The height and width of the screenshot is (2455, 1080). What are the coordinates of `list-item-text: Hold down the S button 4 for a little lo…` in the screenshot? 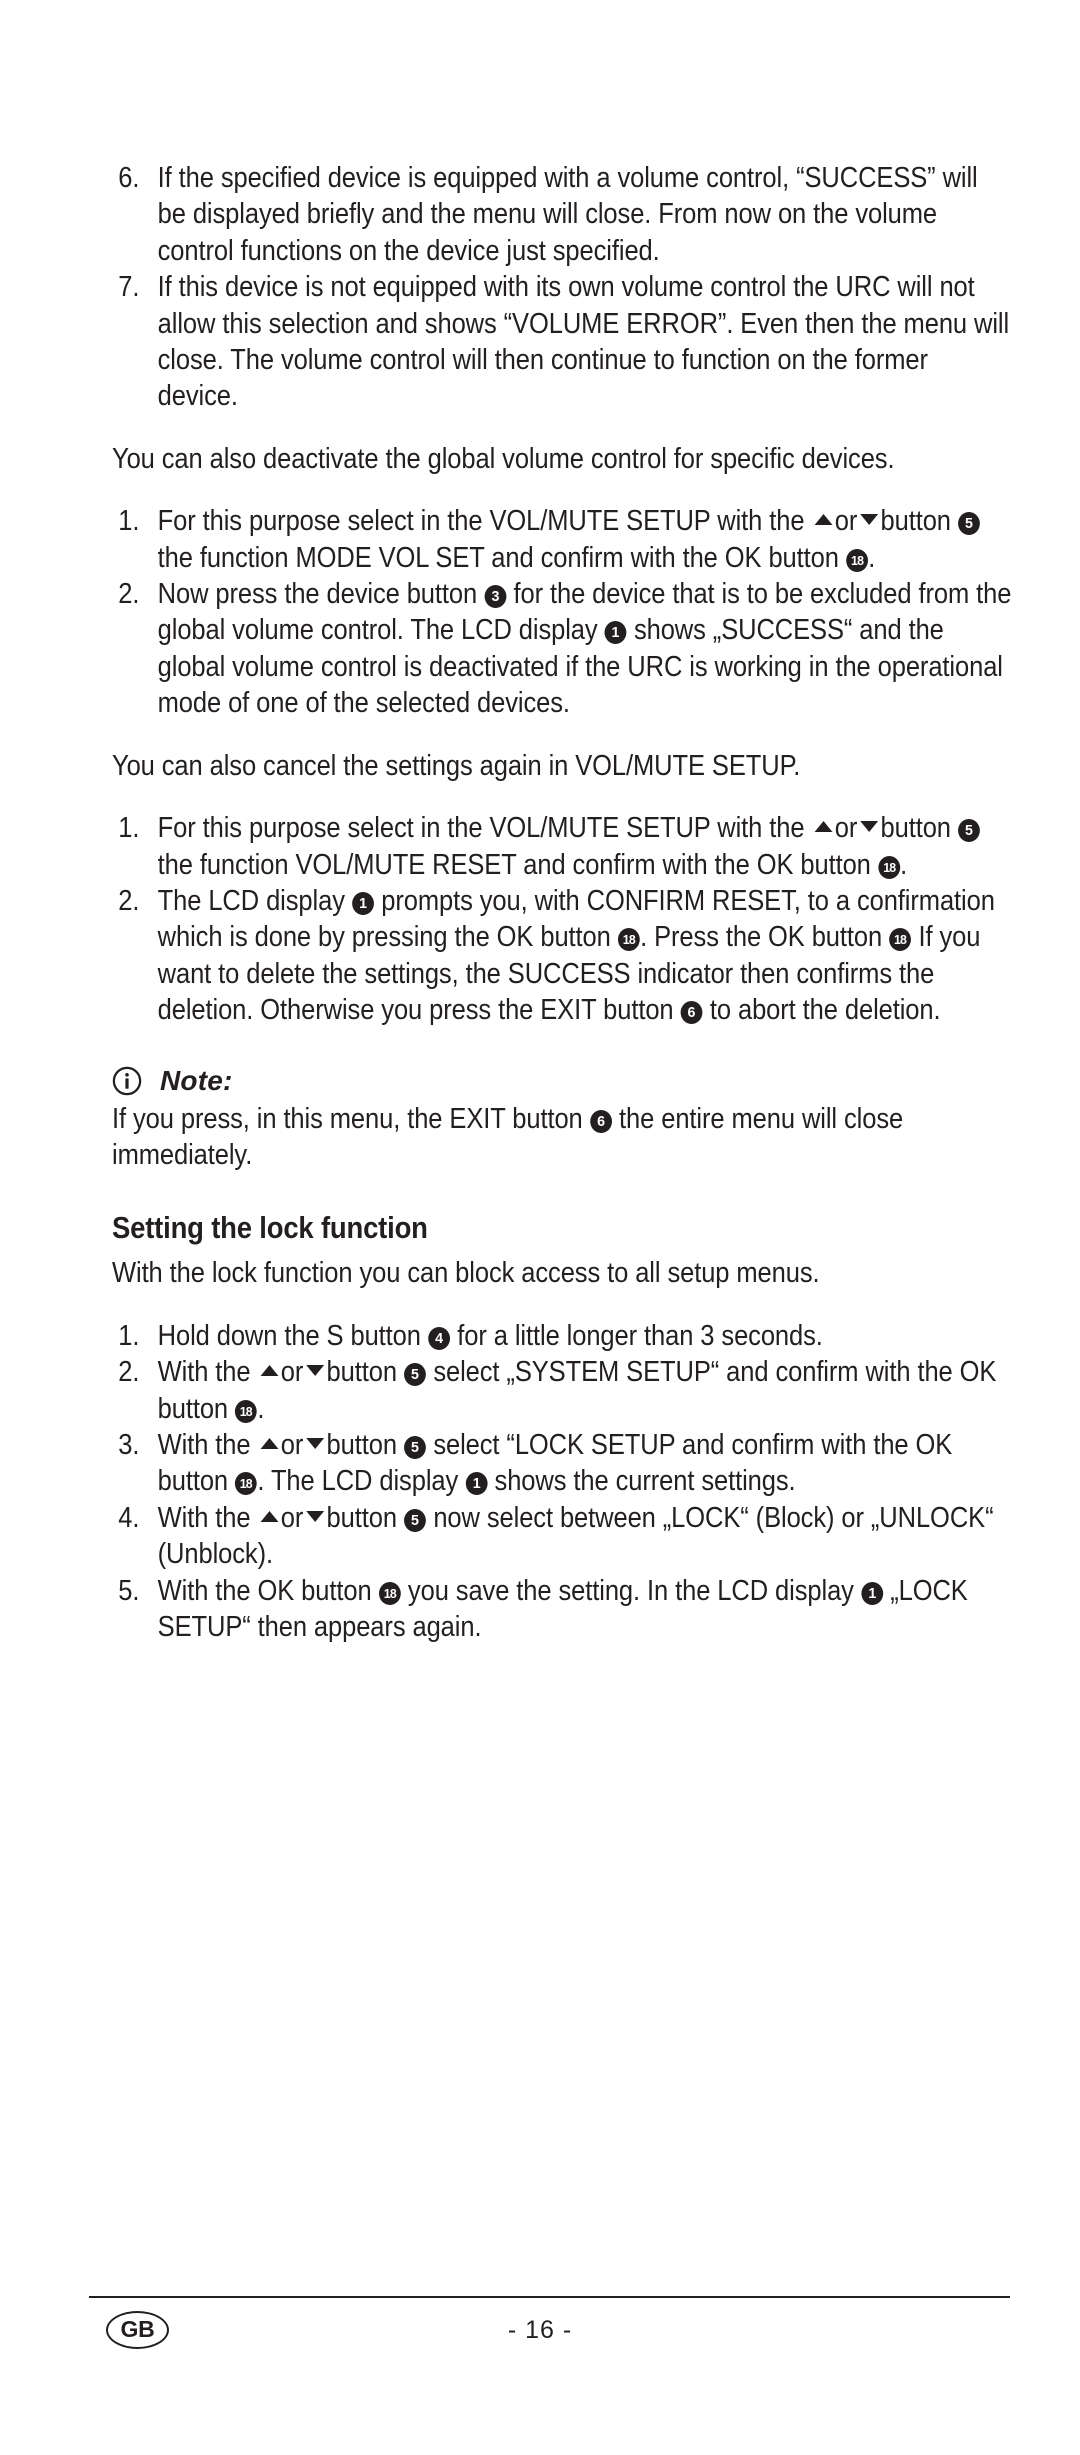 It's located at (585, 1336).